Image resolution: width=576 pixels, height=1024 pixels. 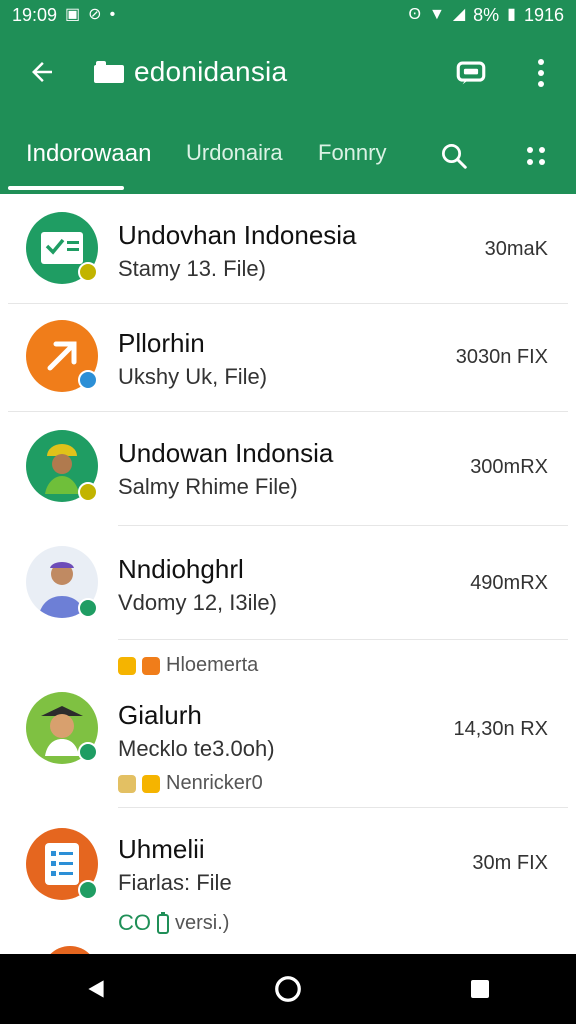 I want to click on grid-dots-icon, so click(x=536, y=156).